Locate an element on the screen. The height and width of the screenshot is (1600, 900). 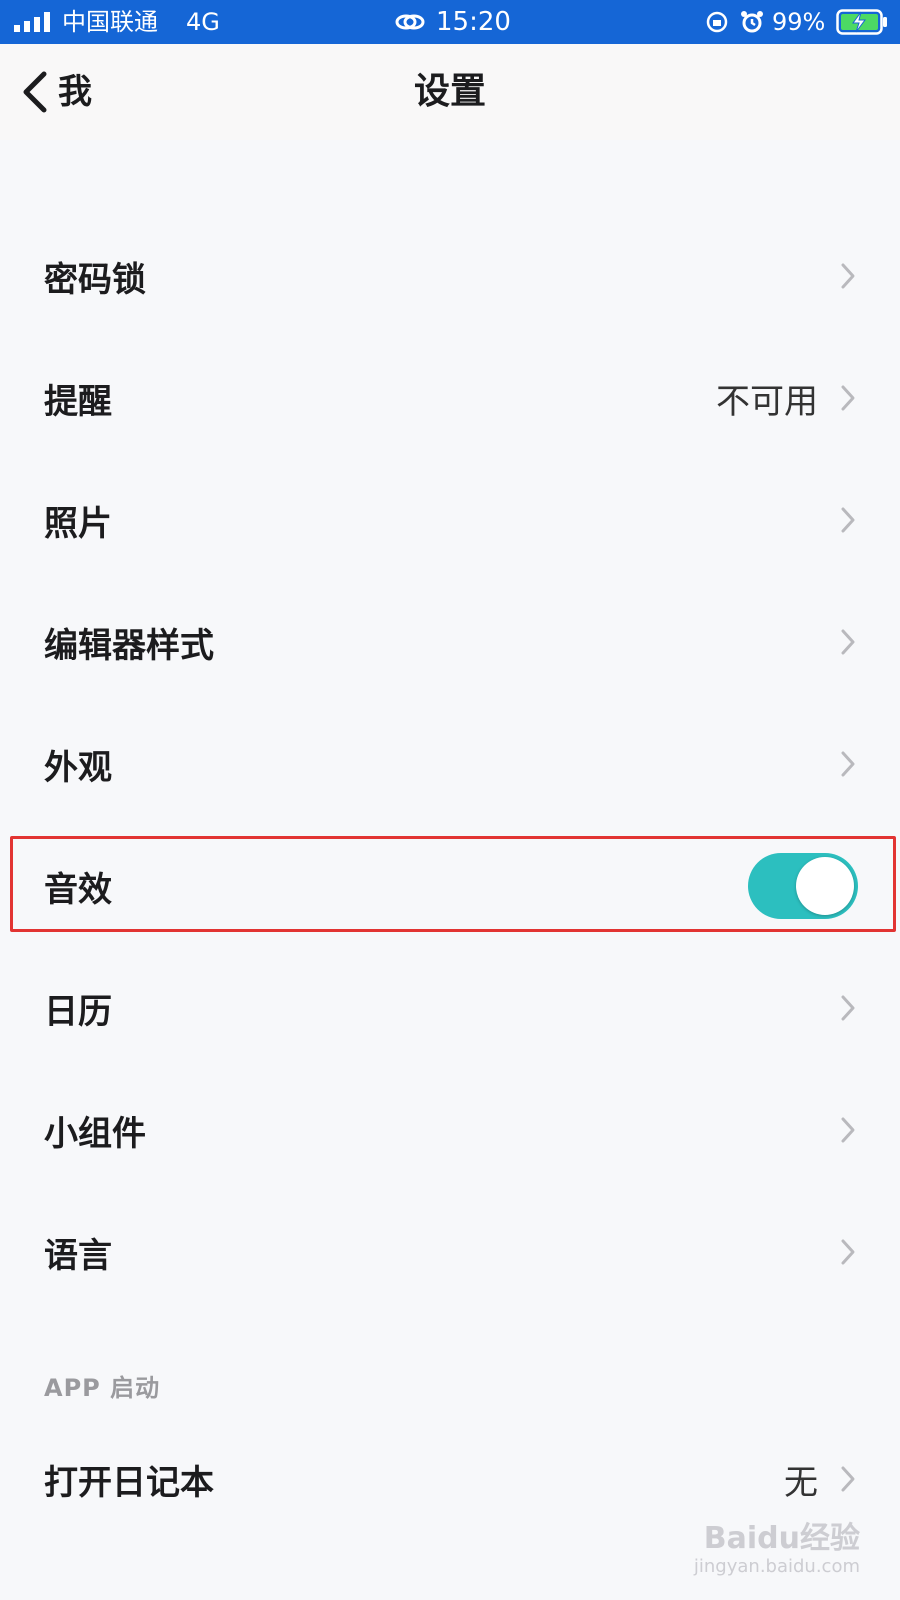
alarm-icon is located at coordinates (752, 22).